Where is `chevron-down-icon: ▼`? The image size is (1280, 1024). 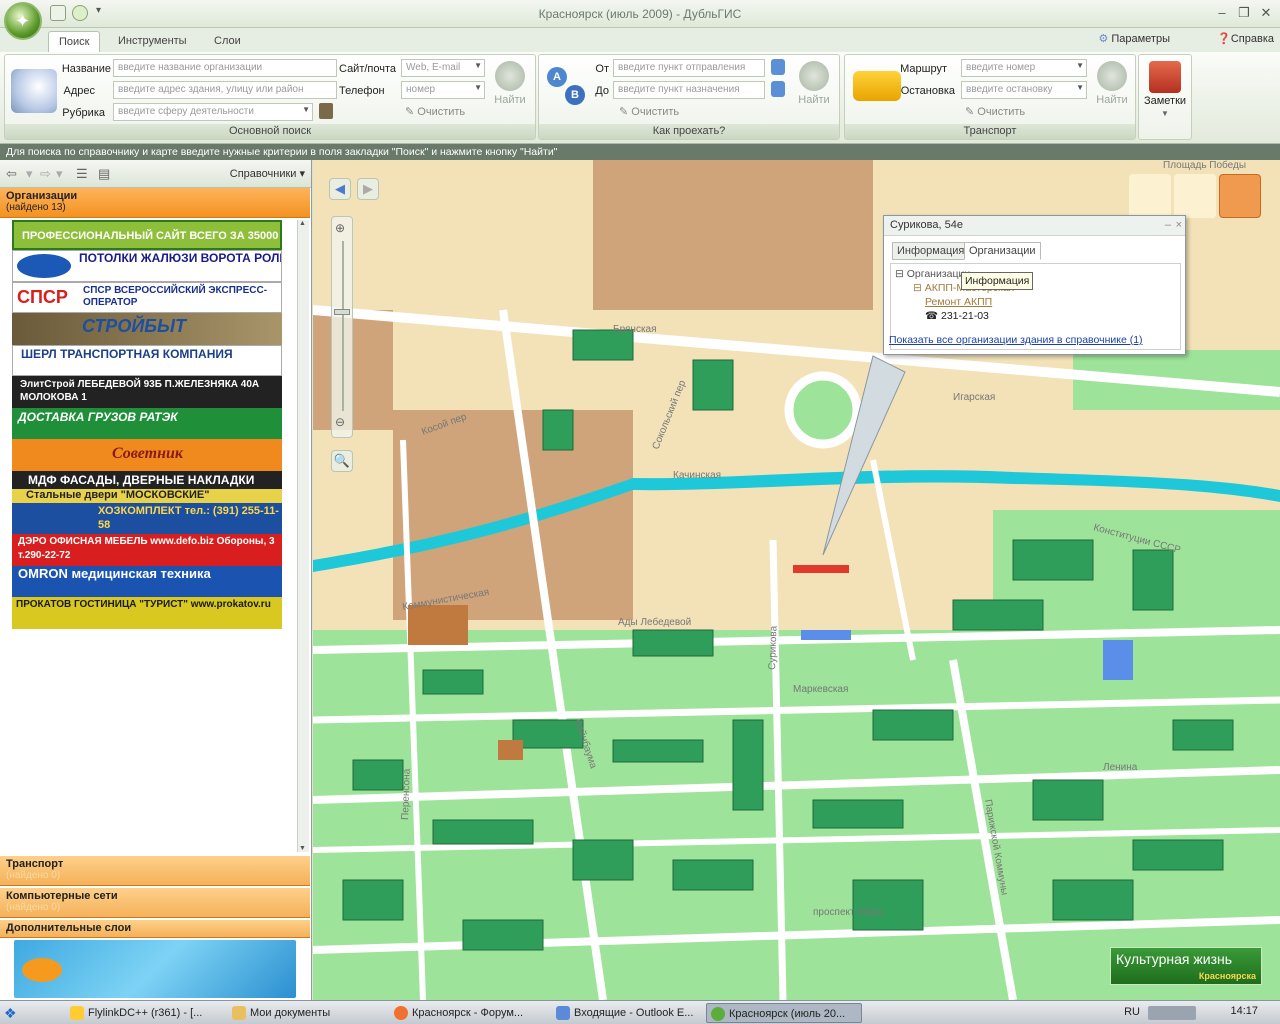 chevron-down-icon: ▼ is located at coordinates (1165, 113).